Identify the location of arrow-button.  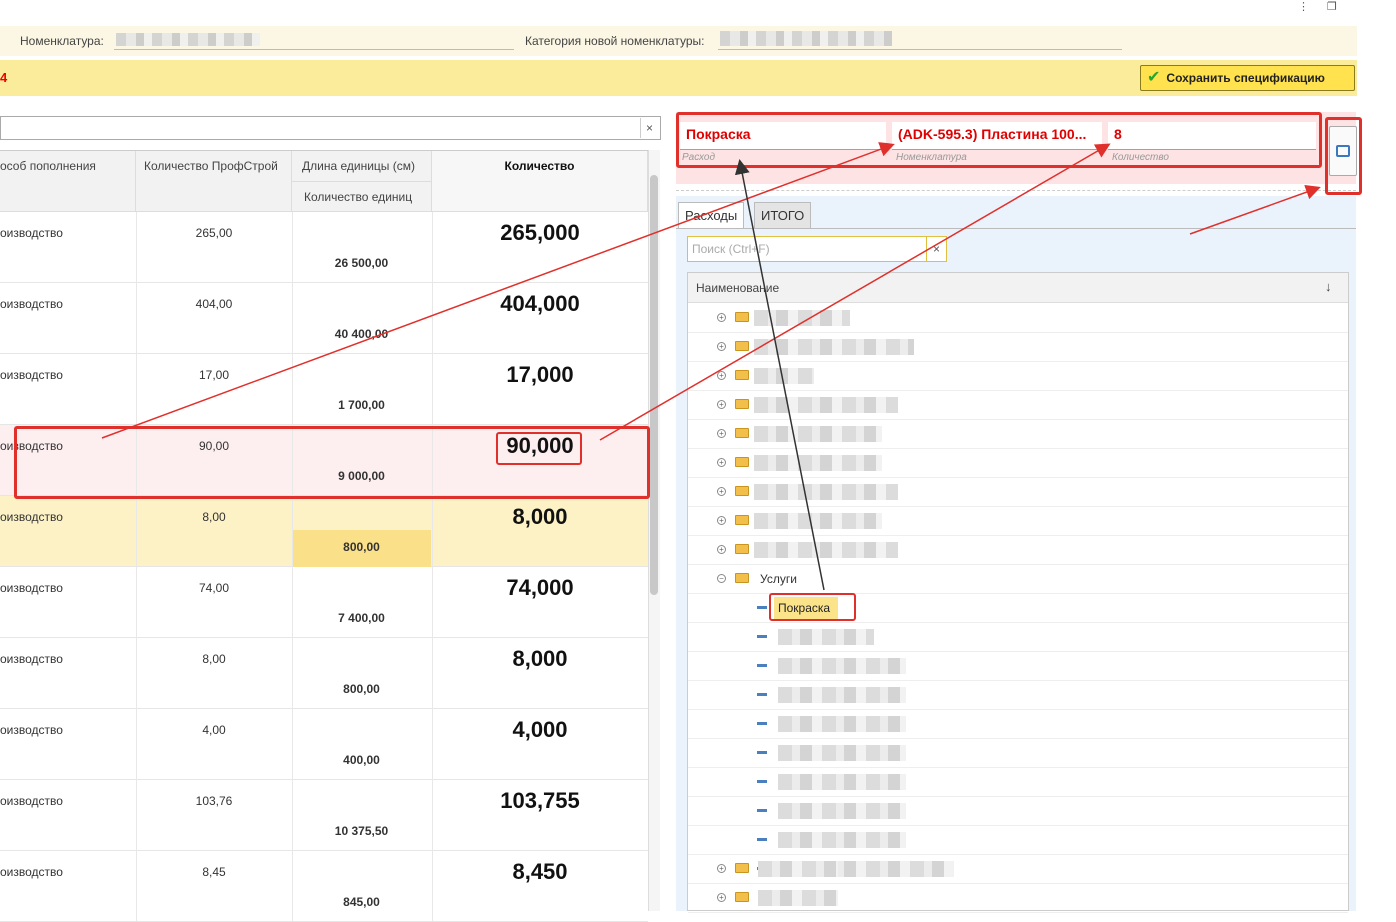
(1255, 210).